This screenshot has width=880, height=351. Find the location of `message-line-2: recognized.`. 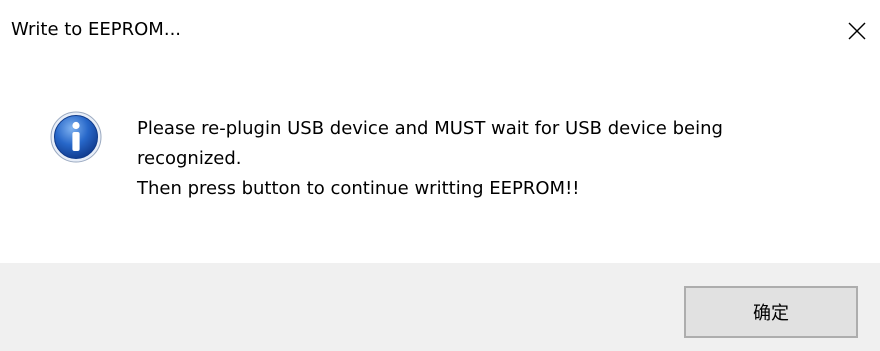

message-line-2: recognized. is located at coordinates (189, 158).